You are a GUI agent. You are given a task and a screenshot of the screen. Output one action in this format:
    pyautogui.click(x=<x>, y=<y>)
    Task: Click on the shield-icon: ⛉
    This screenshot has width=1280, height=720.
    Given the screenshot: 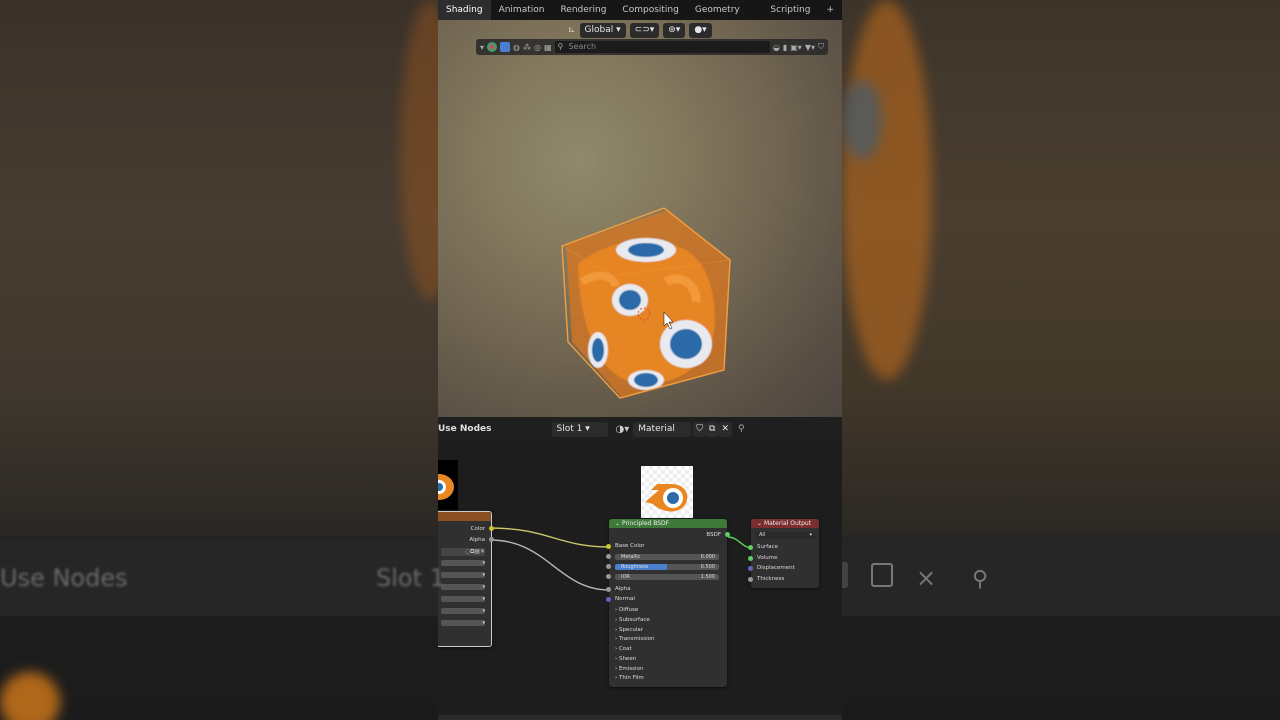 What is the action you would take?
    pyautogui.click(x=821, y=47)
    